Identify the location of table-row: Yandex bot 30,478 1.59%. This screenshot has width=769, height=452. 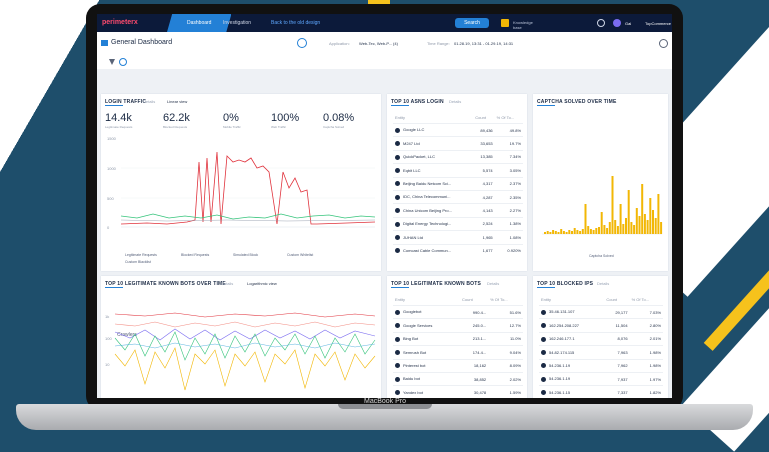
(458, 391).